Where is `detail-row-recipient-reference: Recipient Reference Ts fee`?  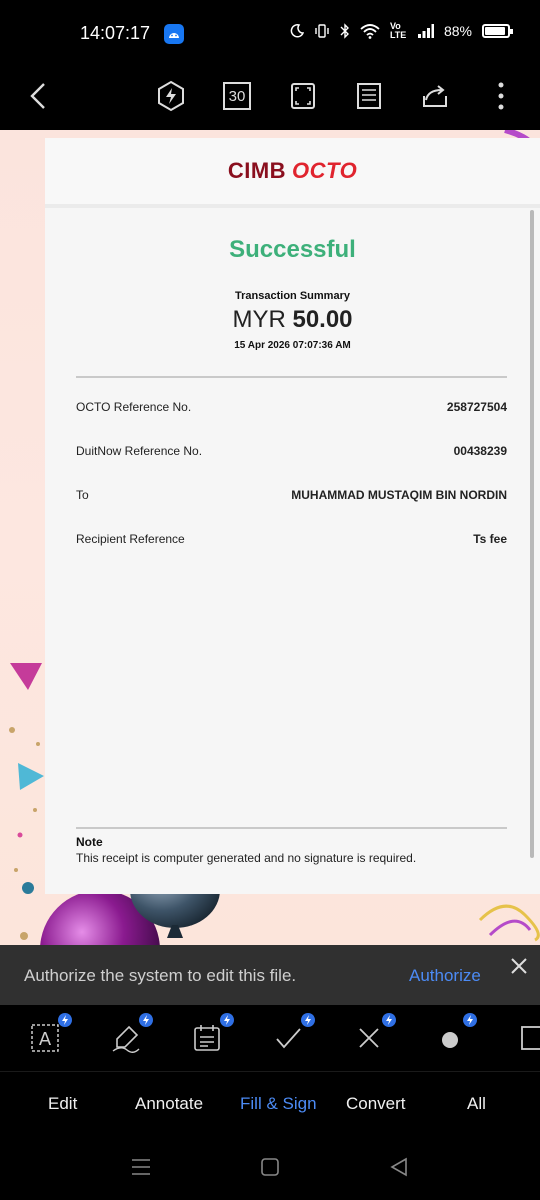 detail-row-recipient-reference: Recipient Reference Ts fee is located at coordinates (291, 539).